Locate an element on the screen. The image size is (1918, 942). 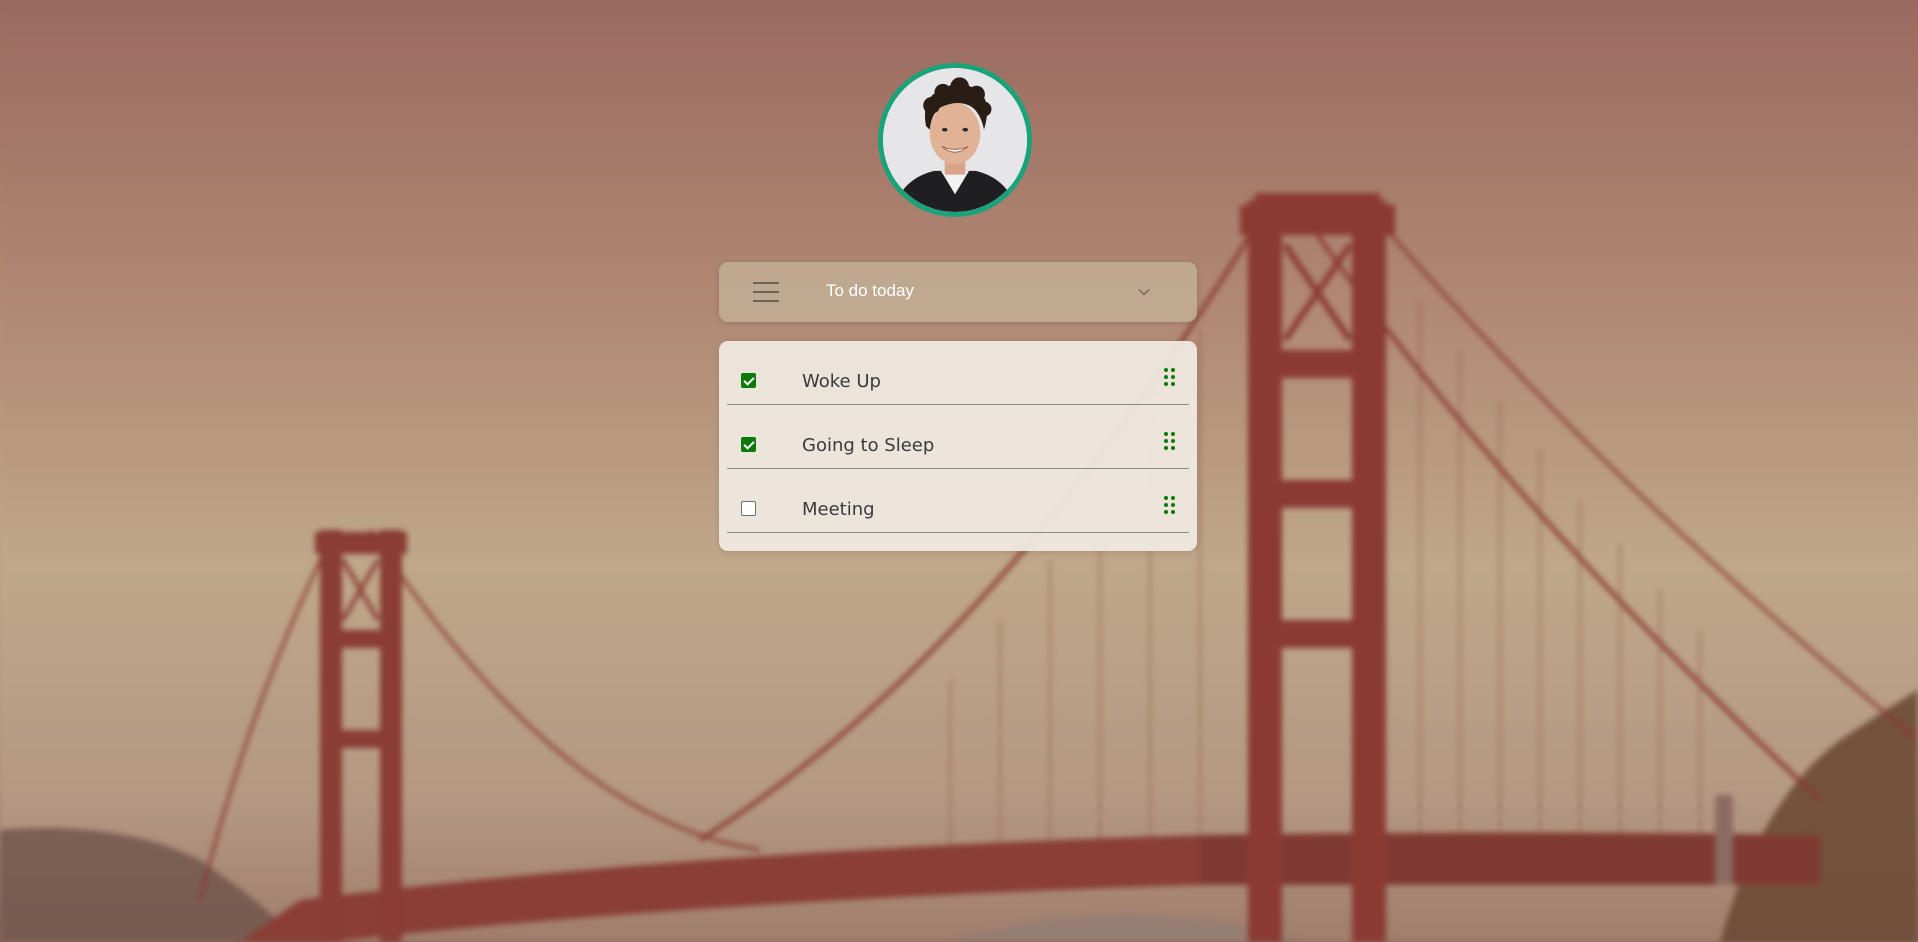
todo-checkbox-unchecked is located at coordinates (748, 508).